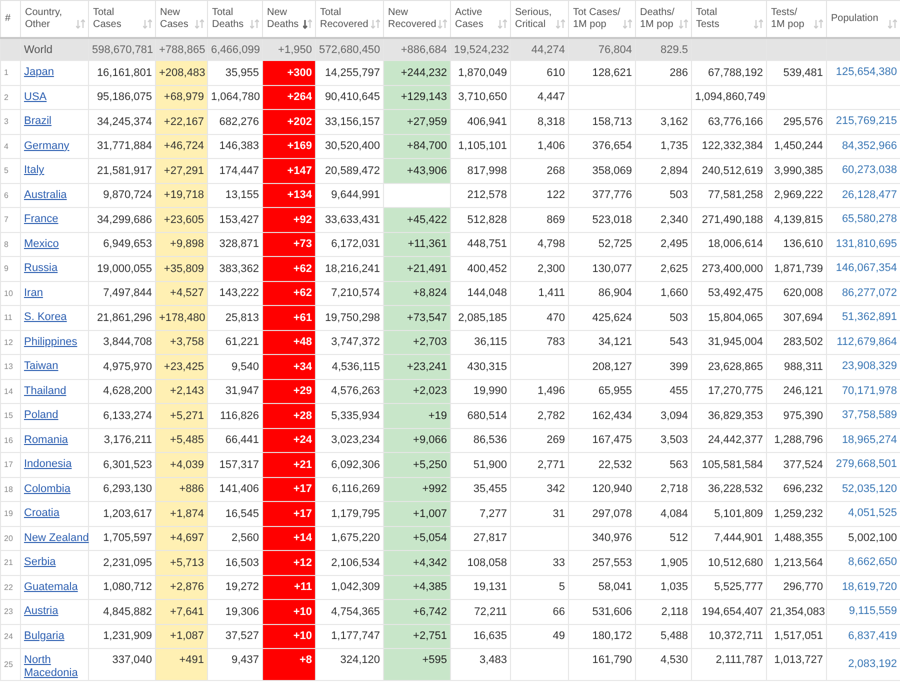  What do you see at coordinates (480, 366) in the screenshot?
I see `table-cell: 430,315` at bounding box center [480, 366].